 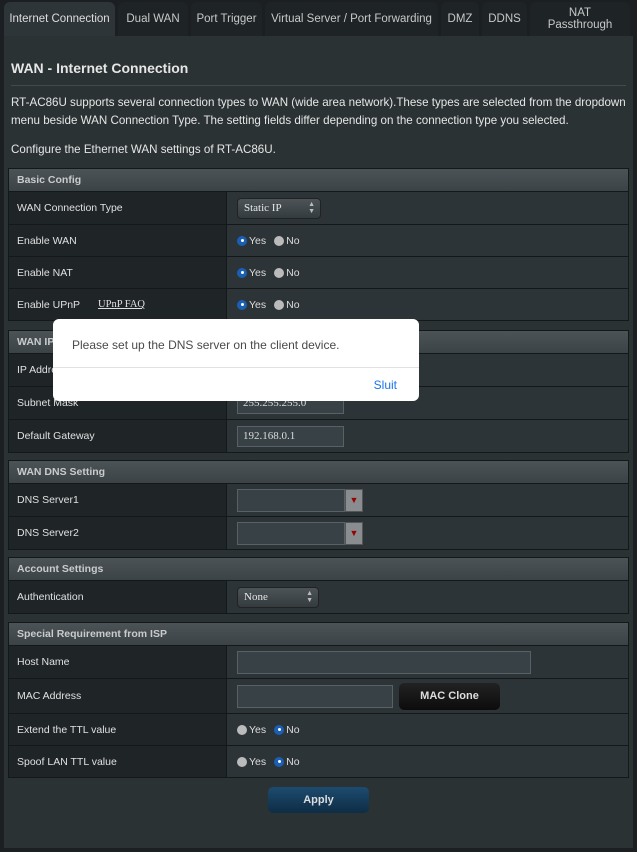 What do you see at coordinates (287, 241) in the screenshot?
I see `enable-wan-no: No` at bounding box center [287, 241].